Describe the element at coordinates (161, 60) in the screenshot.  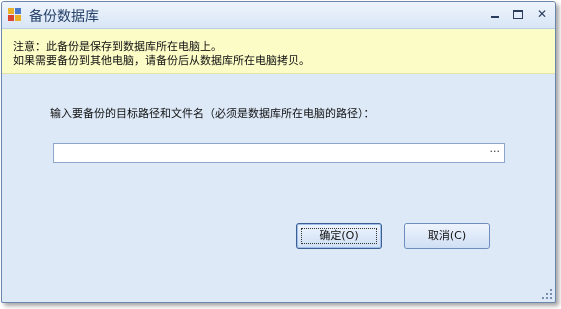
I see `notice-line-2: 如果需要备份到其他电脑，请备份后从数据库所在电脑拷贝。` at that location.